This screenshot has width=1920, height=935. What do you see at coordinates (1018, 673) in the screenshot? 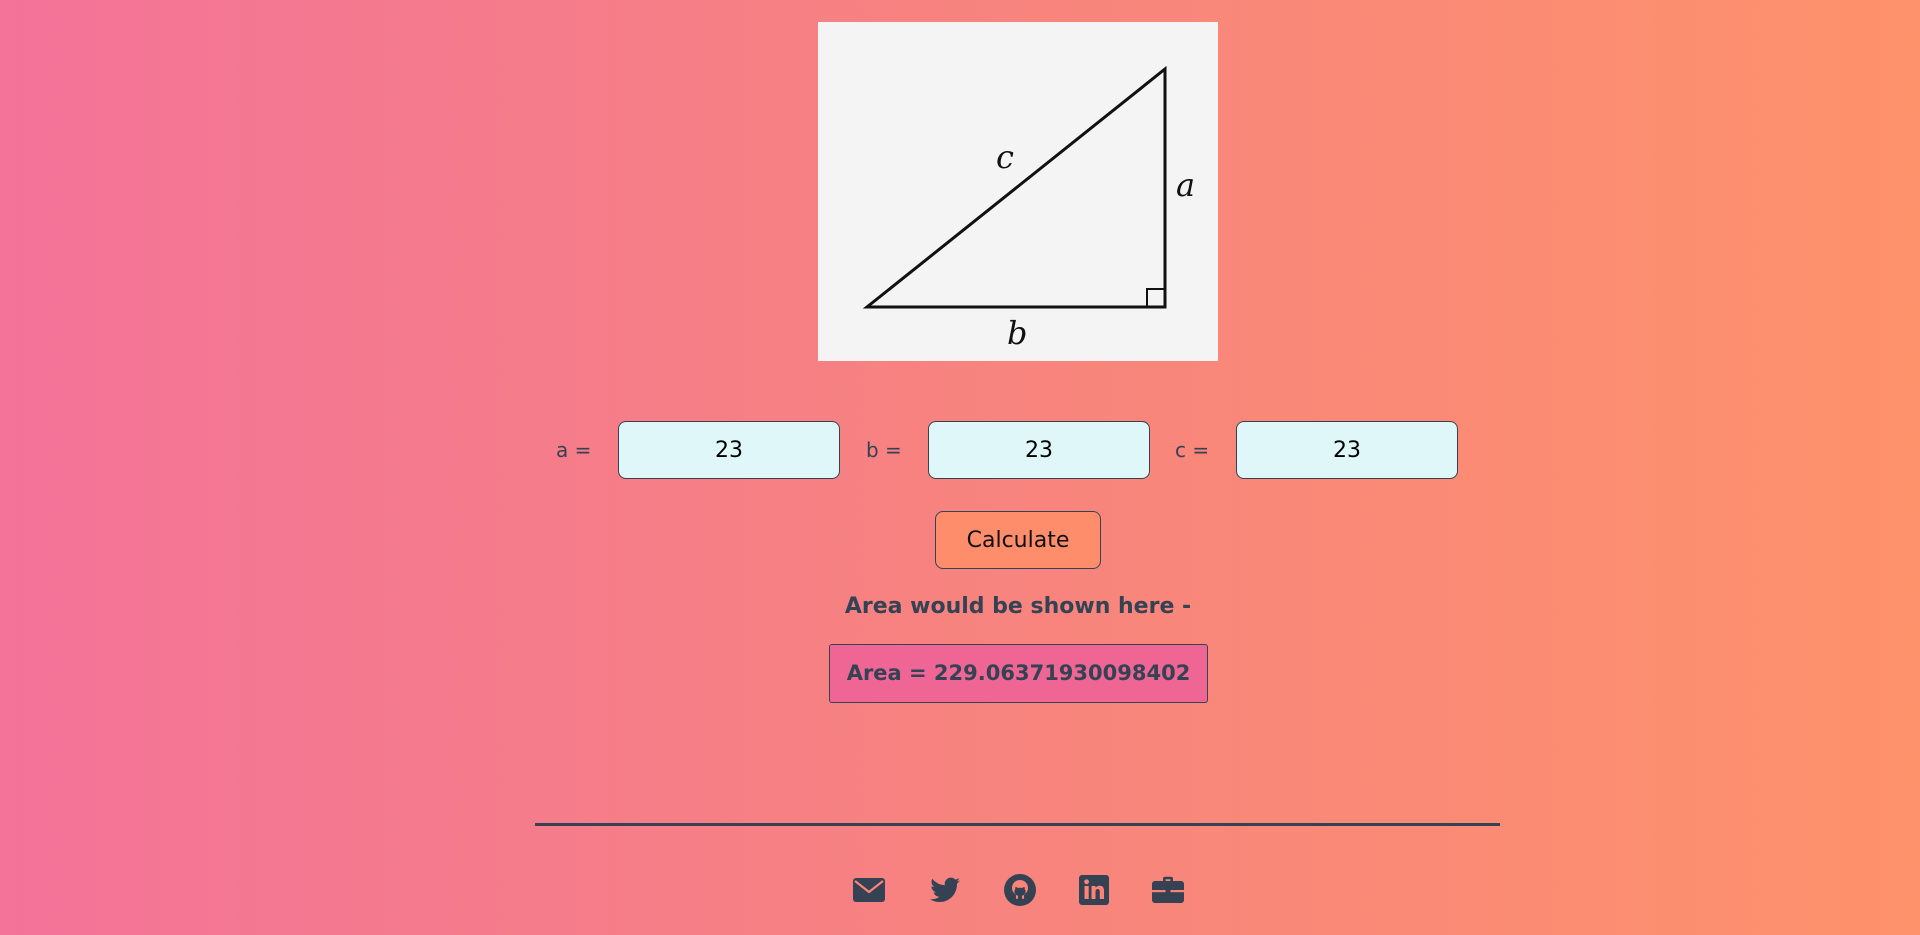
I see `area-result: Area = 229.06371930098402` at bounding box center [1018, 673].